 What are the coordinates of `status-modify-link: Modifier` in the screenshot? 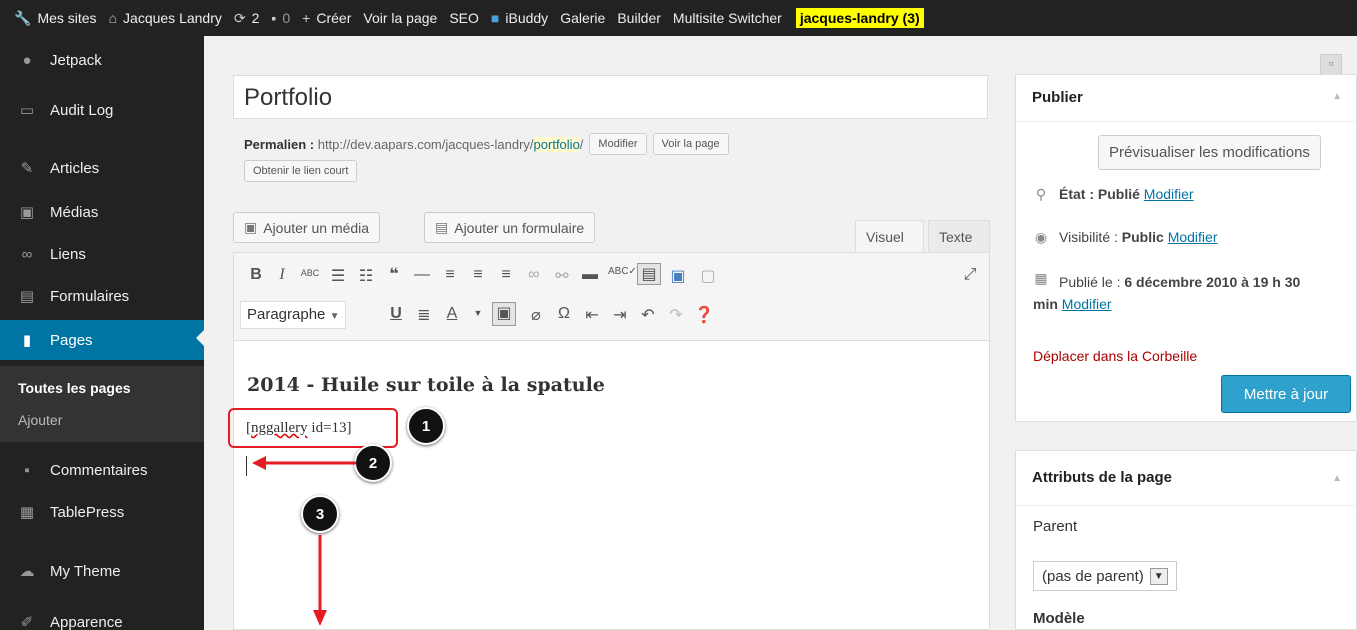 It's located at (1169, 194).